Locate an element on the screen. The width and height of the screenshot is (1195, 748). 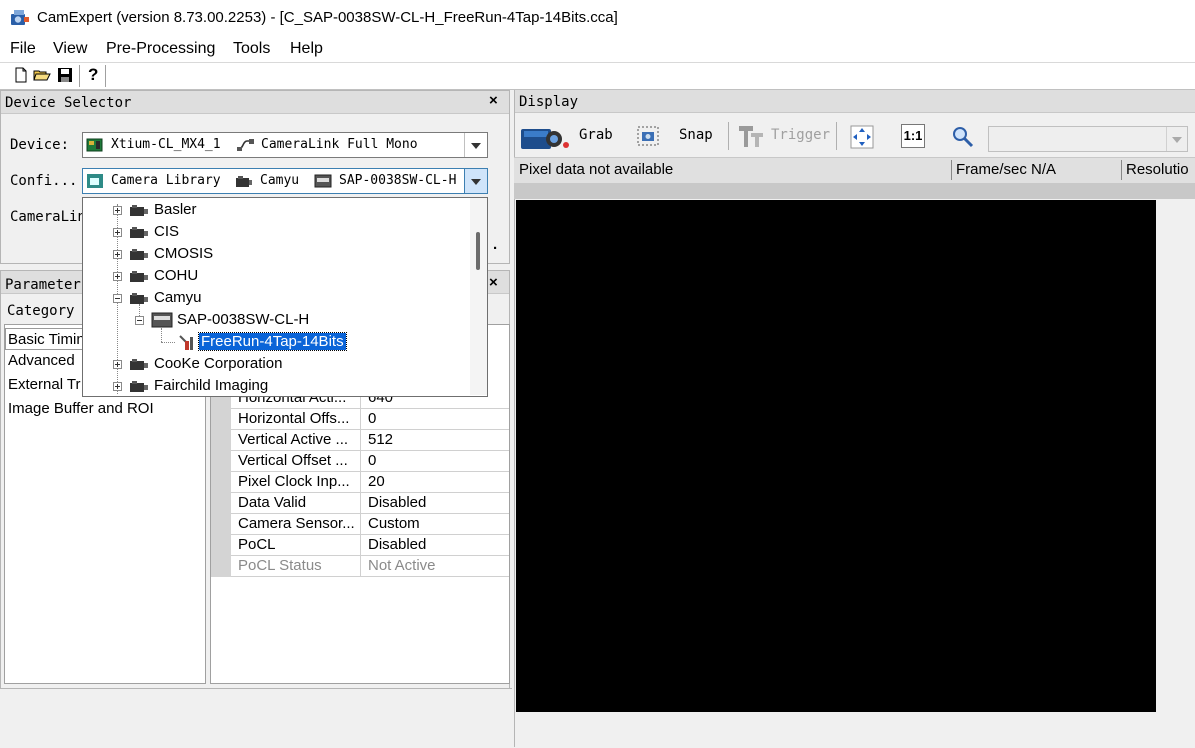
param-row: Data Valid Disabled is located at coordinates (360, 503).